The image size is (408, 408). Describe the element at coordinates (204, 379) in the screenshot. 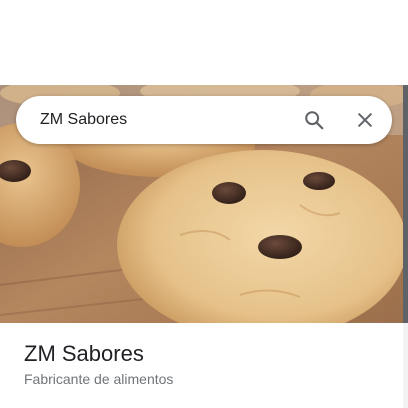

I see `place-category: Fabricante de alimentos` at that location.